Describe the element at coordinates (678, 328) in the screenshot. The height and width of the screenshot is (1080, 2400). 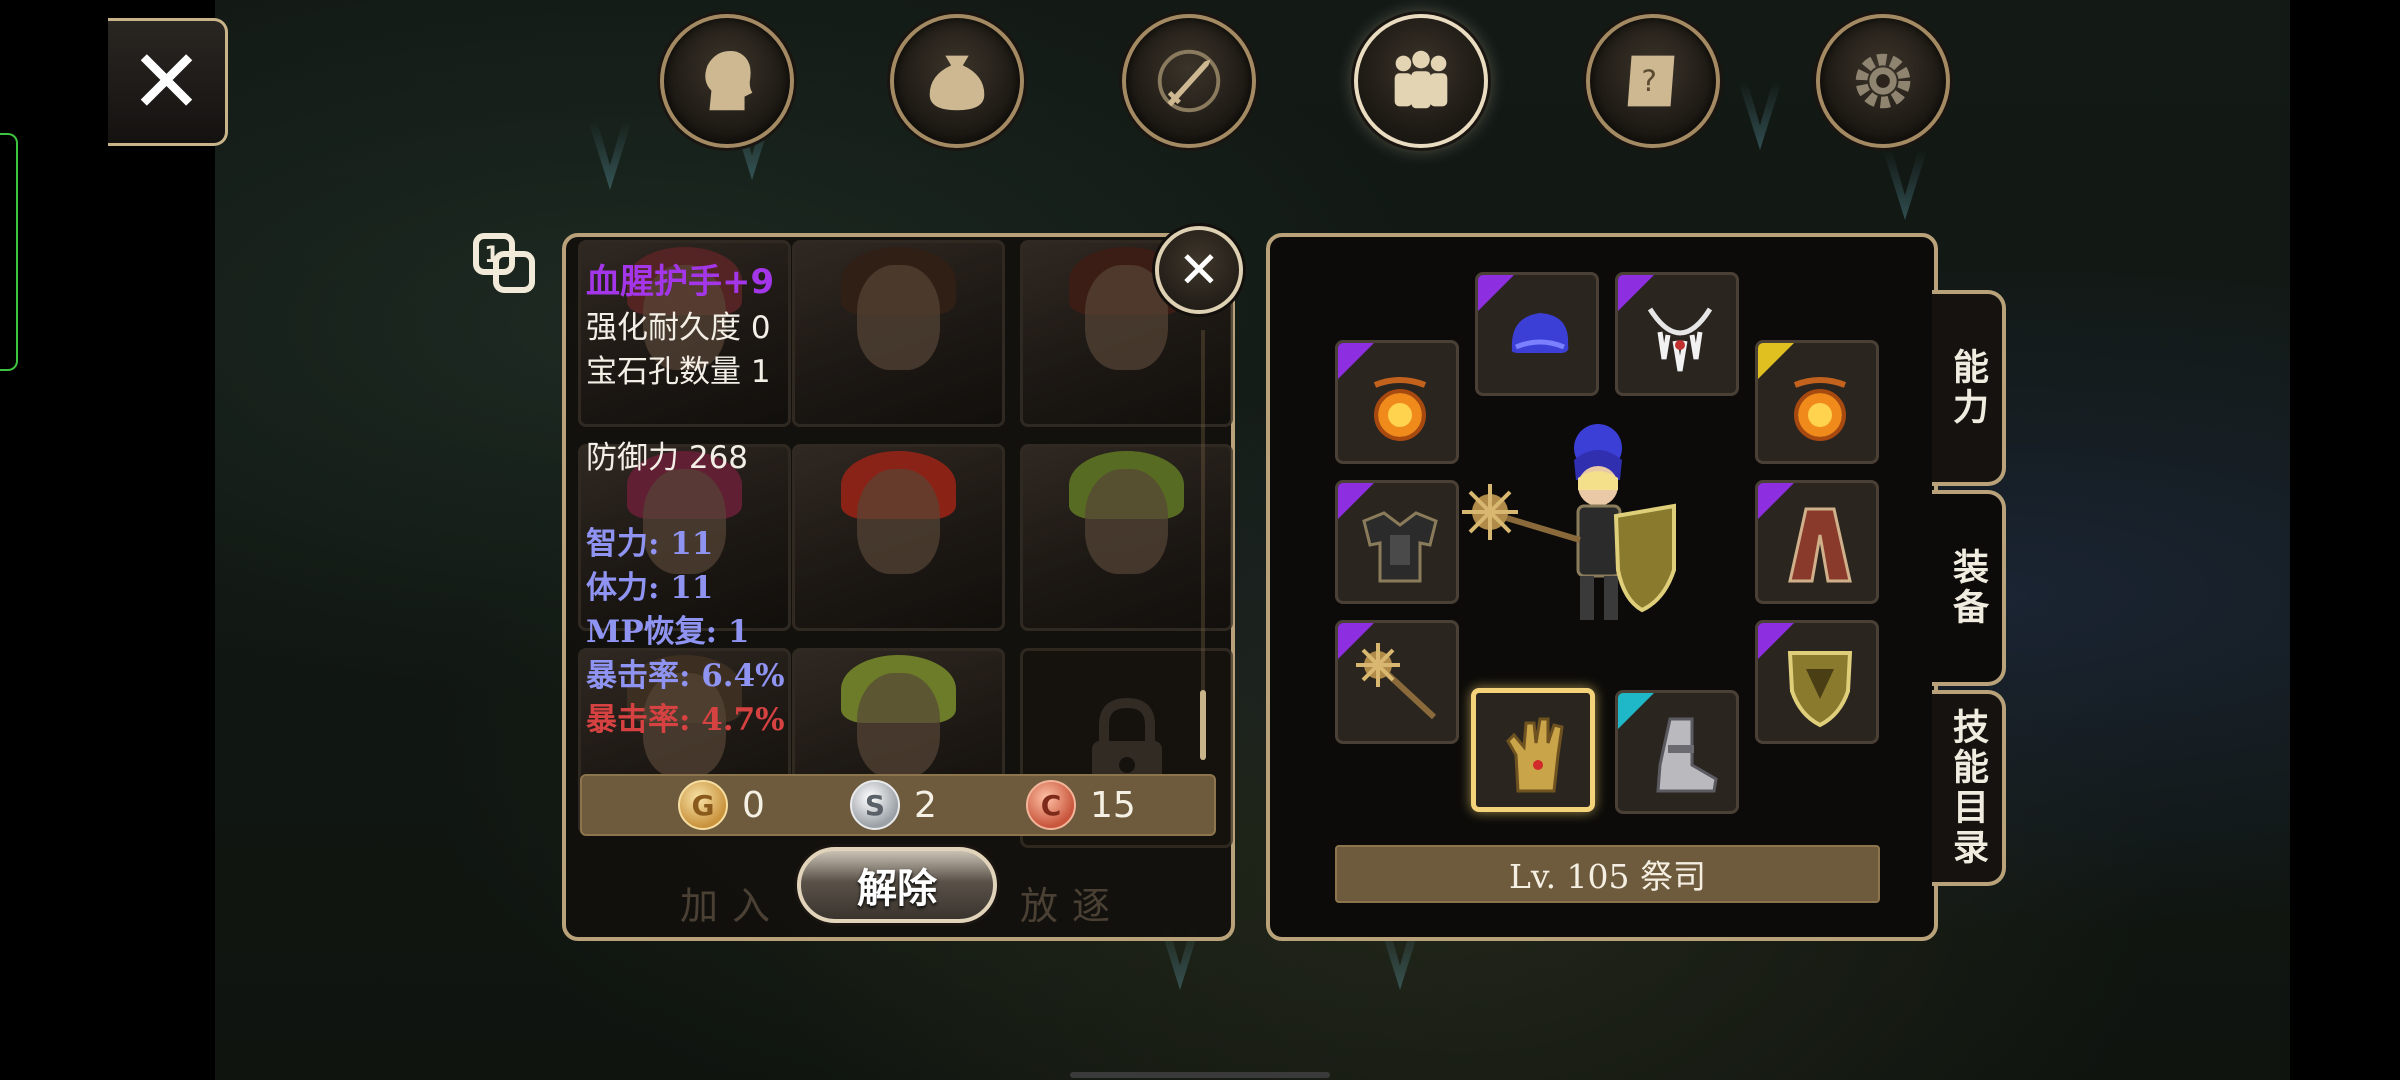
I see `enhance-durability: 强化耐久度 0` at that location.